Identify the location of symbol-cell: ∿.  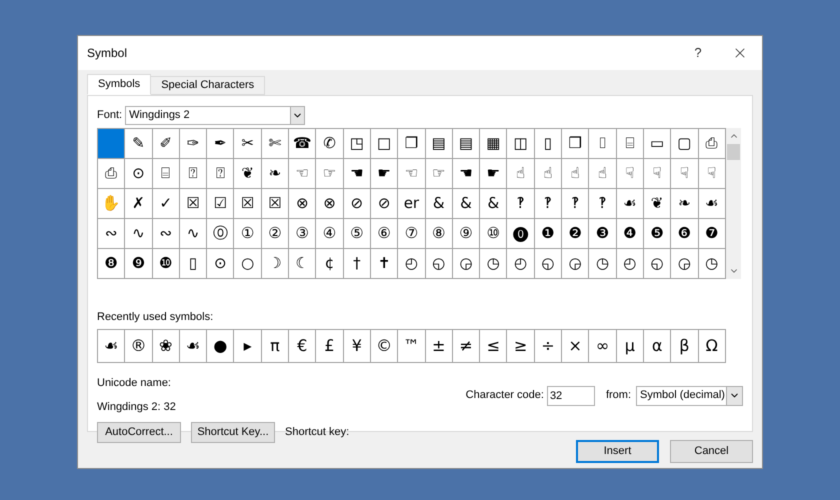
(139, 234).